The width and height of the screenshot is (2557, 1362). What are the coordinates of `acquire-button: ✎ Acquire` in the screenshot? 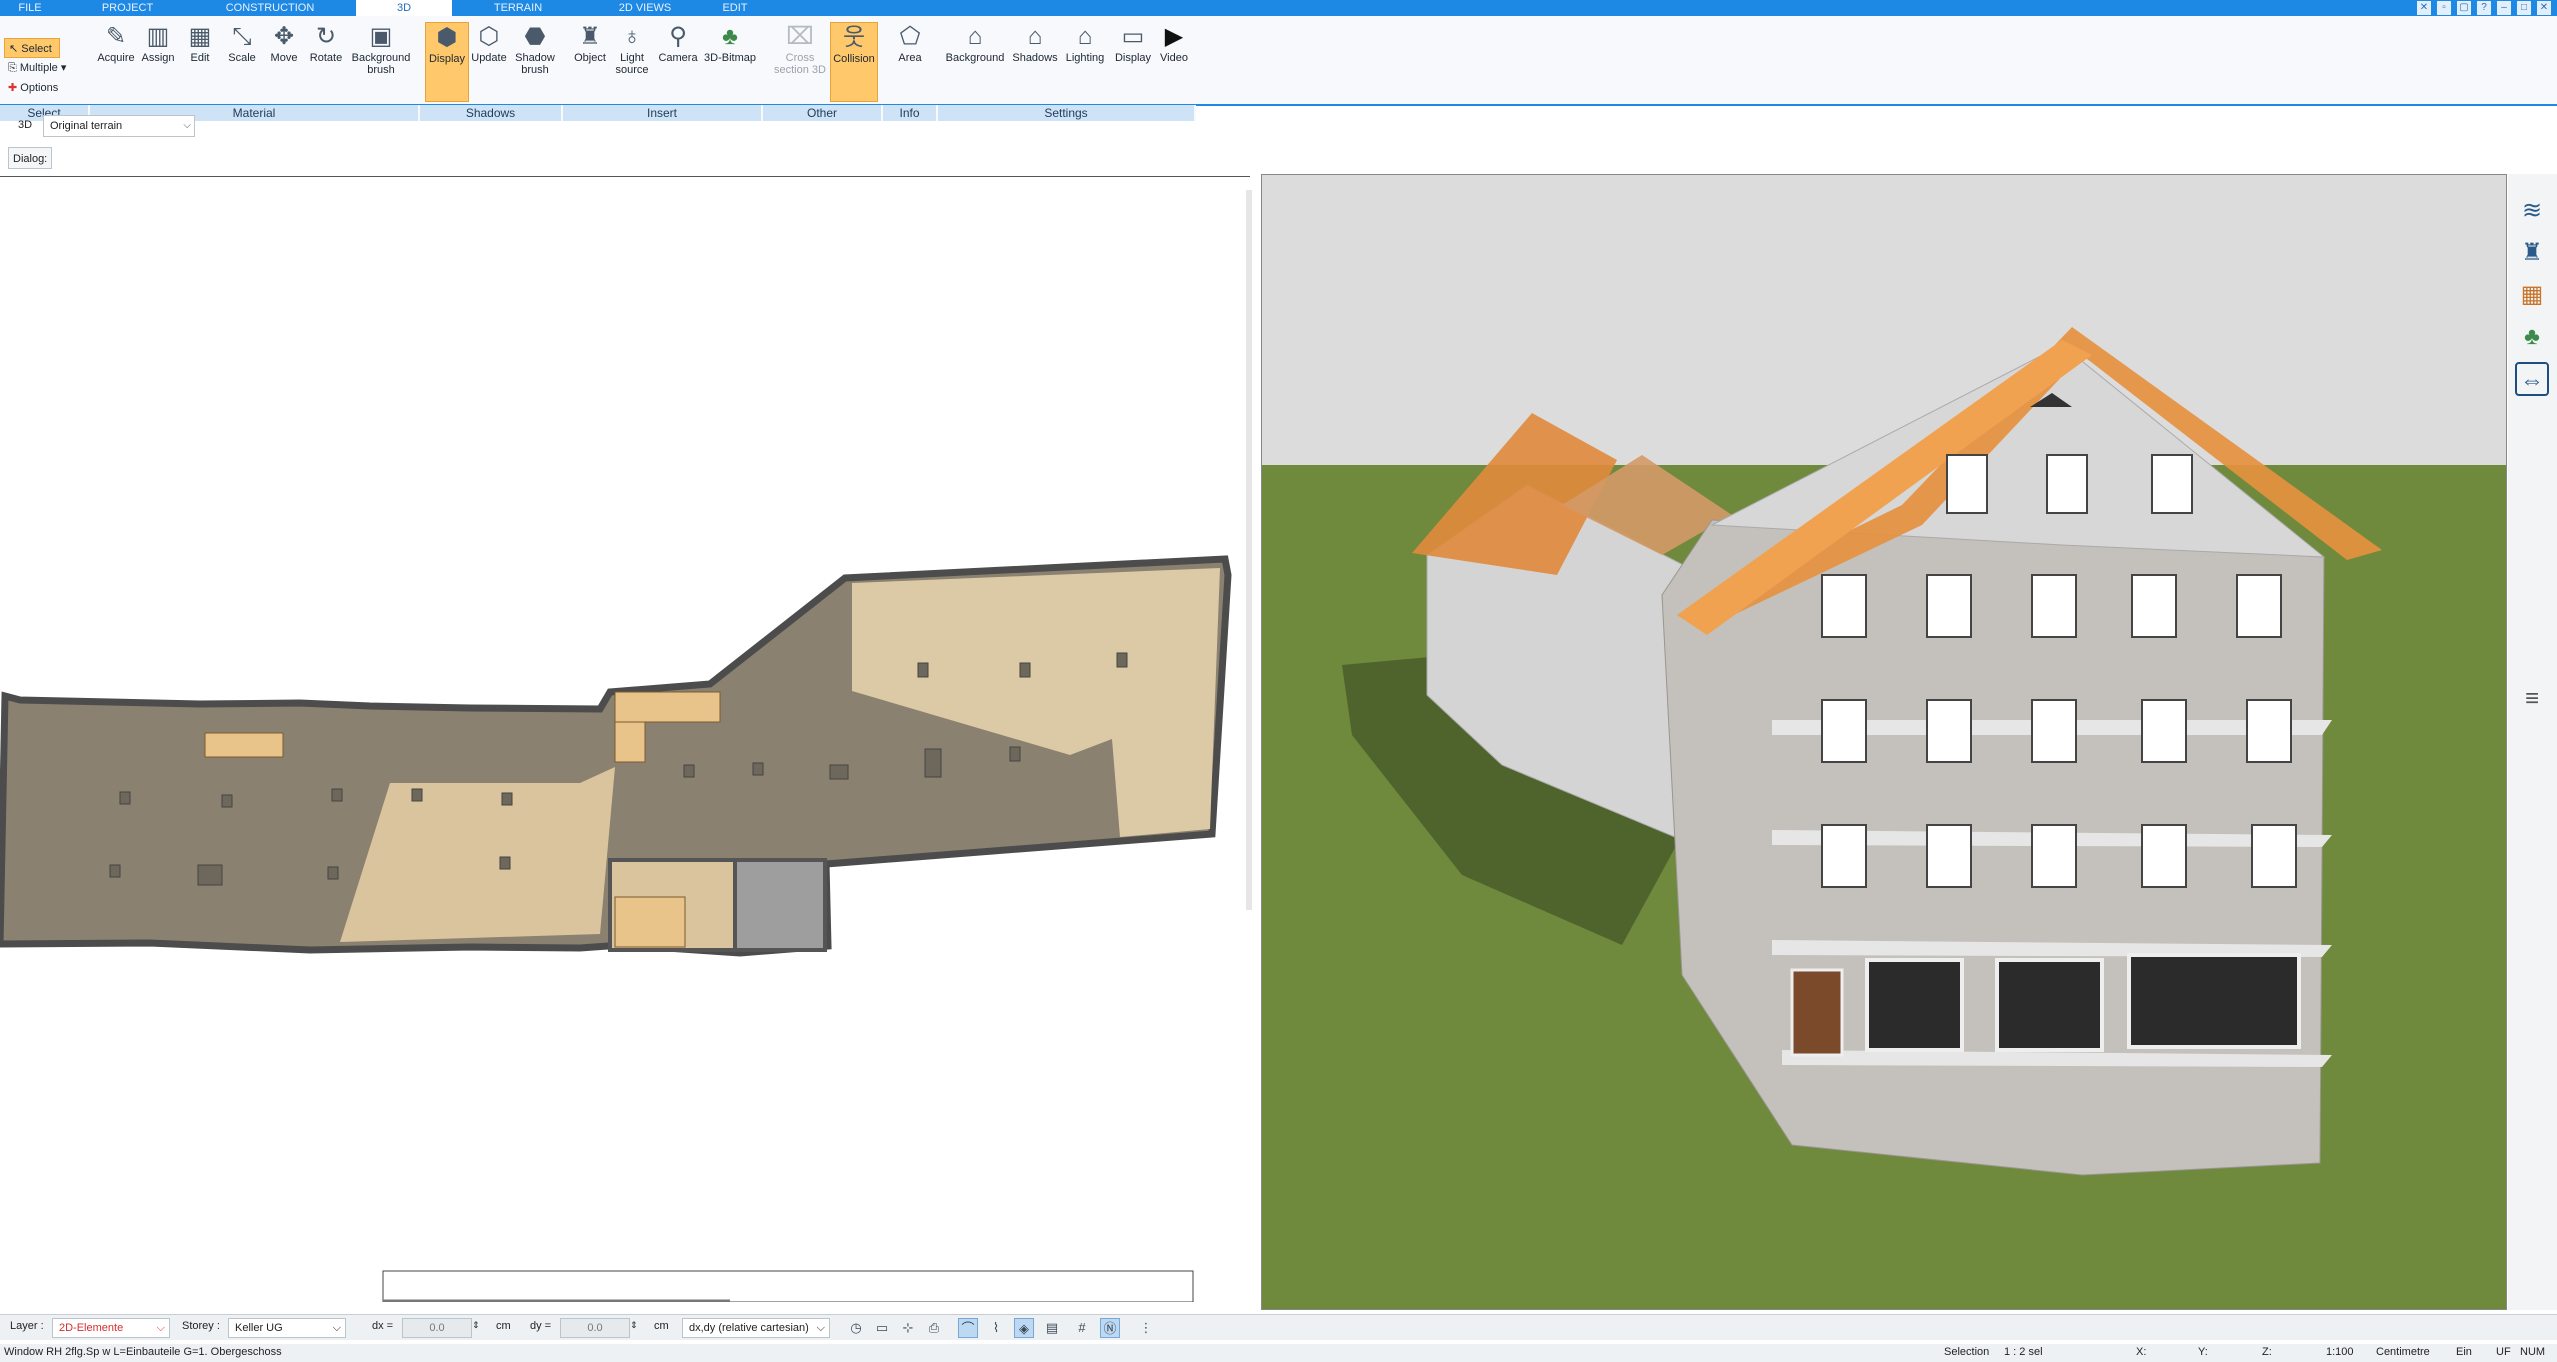 It's located at (116, 62).